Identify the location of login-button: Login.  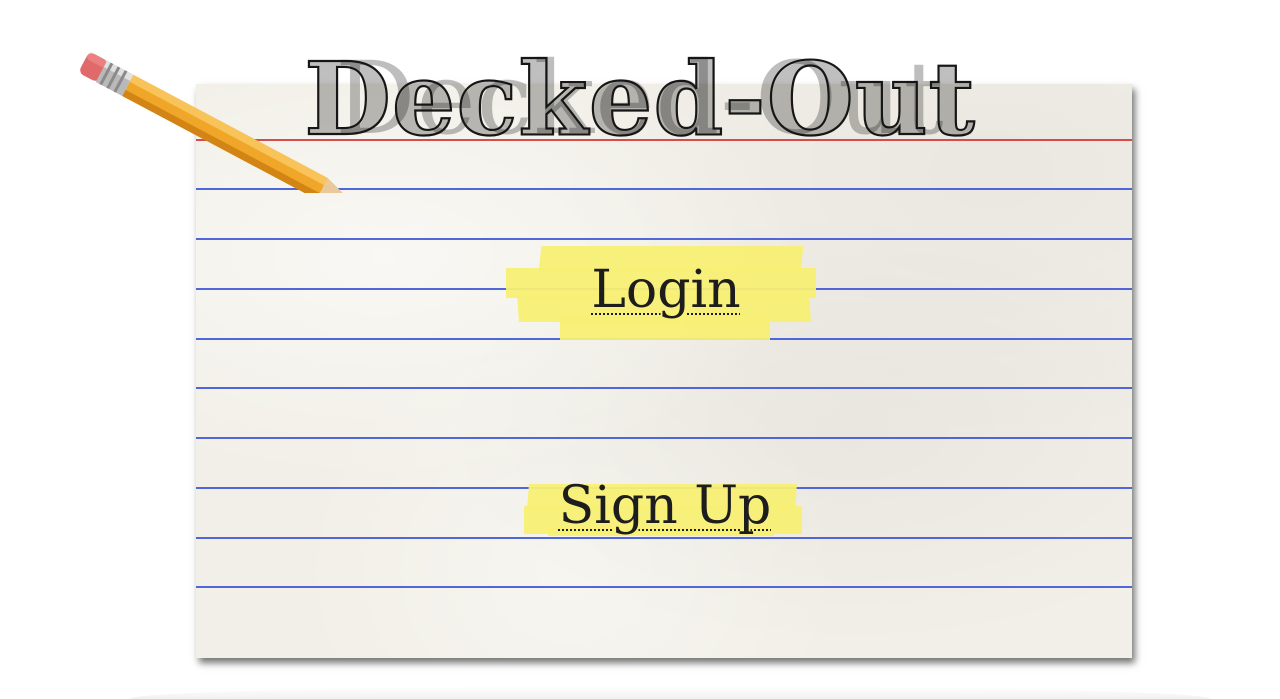
(666, 290).